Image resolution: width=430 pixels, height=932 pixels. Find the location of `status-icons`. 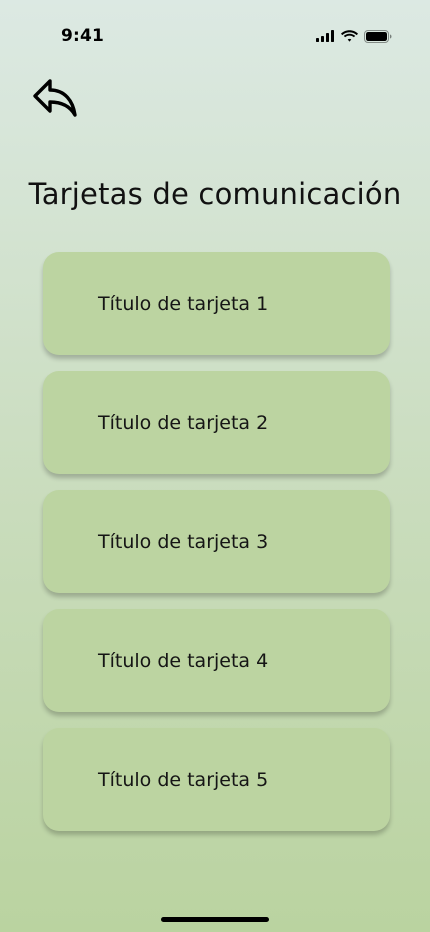

status-icons is located at coordinates (354, 36).